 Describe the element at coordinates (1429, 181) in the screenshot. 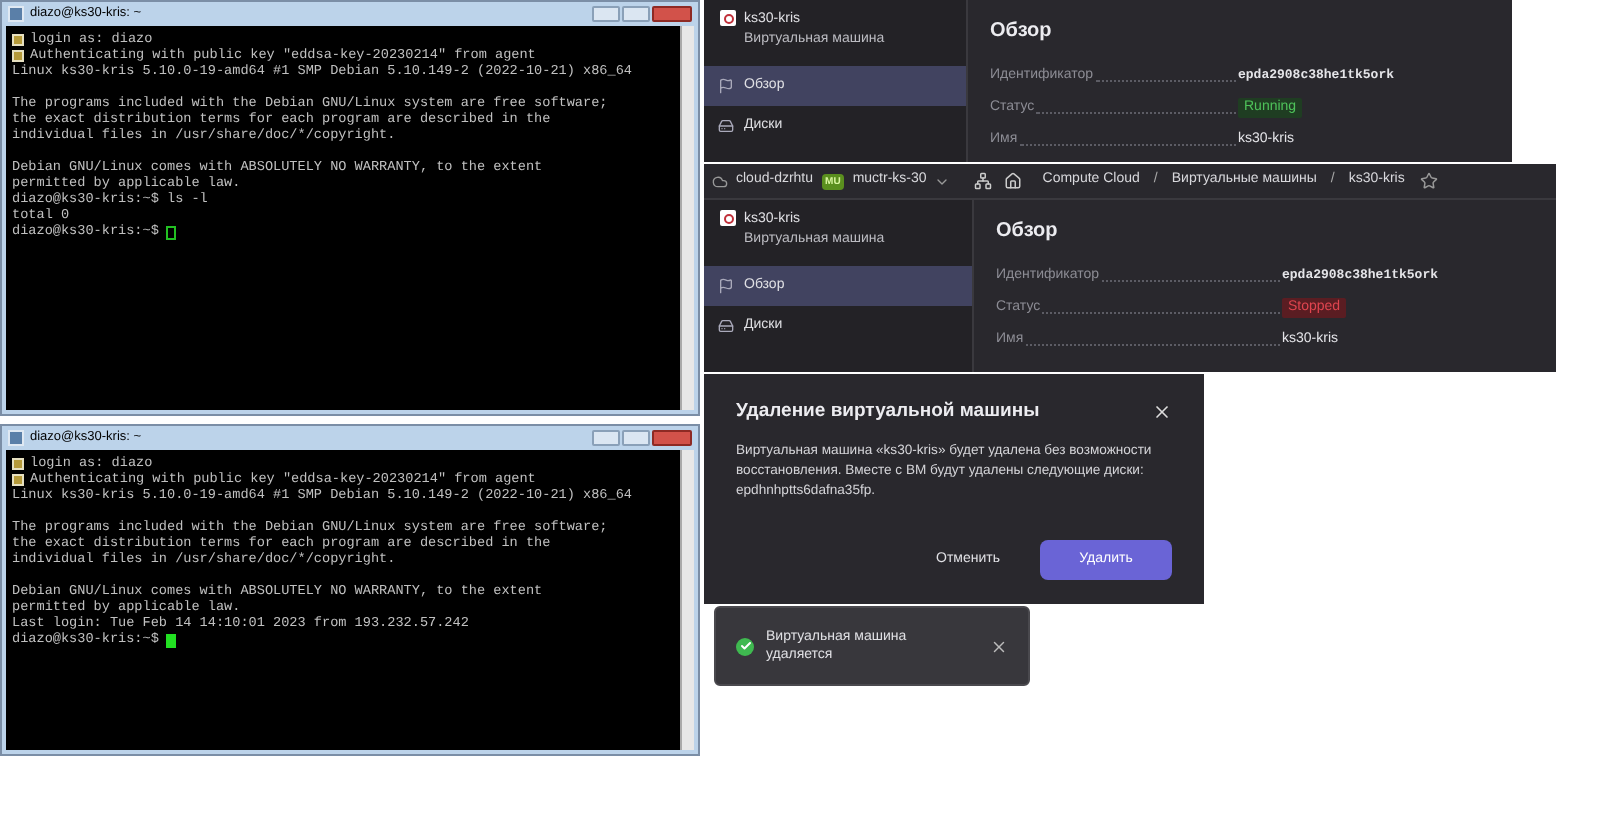

I see `star-icon` at that location.